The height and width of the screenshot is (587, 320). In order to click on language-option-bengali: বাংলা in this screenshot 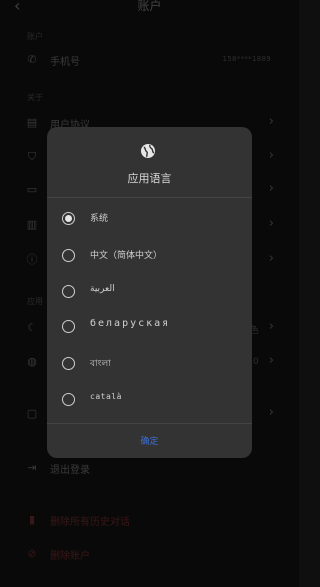, I will do `click(149, 364)`.